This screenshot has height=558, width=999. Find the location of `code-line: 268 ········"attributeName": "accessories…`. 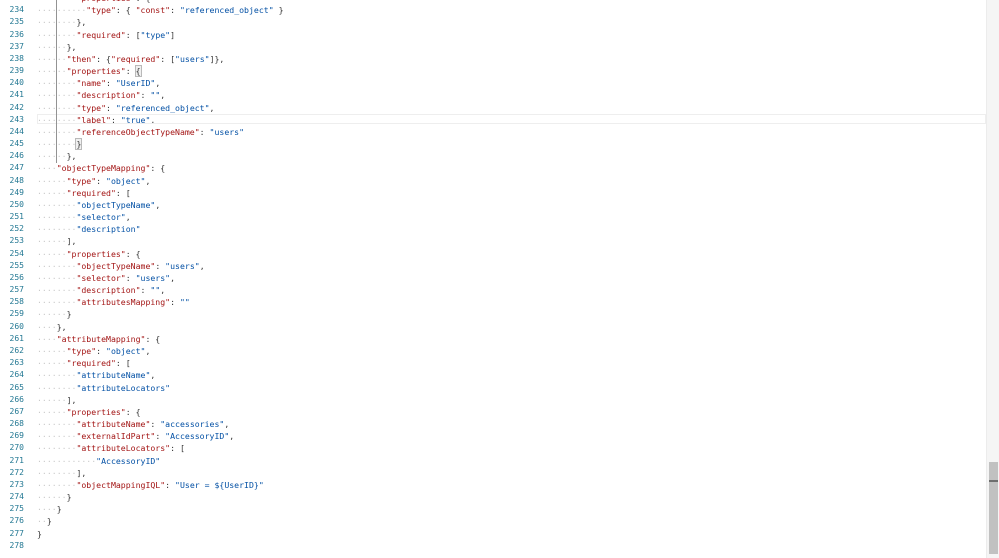

code-line: 268 ········"attributeName": "accessories… is located at coordinates (493, 424).